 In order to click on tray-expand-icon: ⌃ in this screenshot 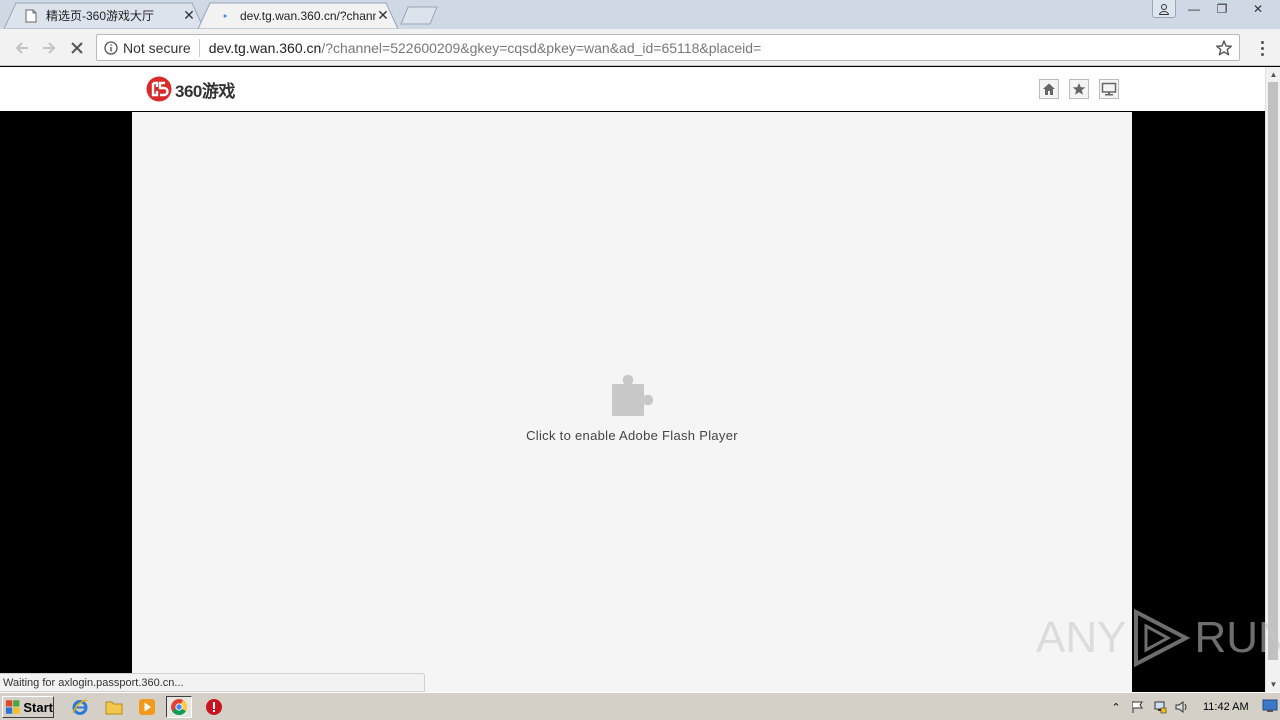, I will do `click(1116, 707)`.